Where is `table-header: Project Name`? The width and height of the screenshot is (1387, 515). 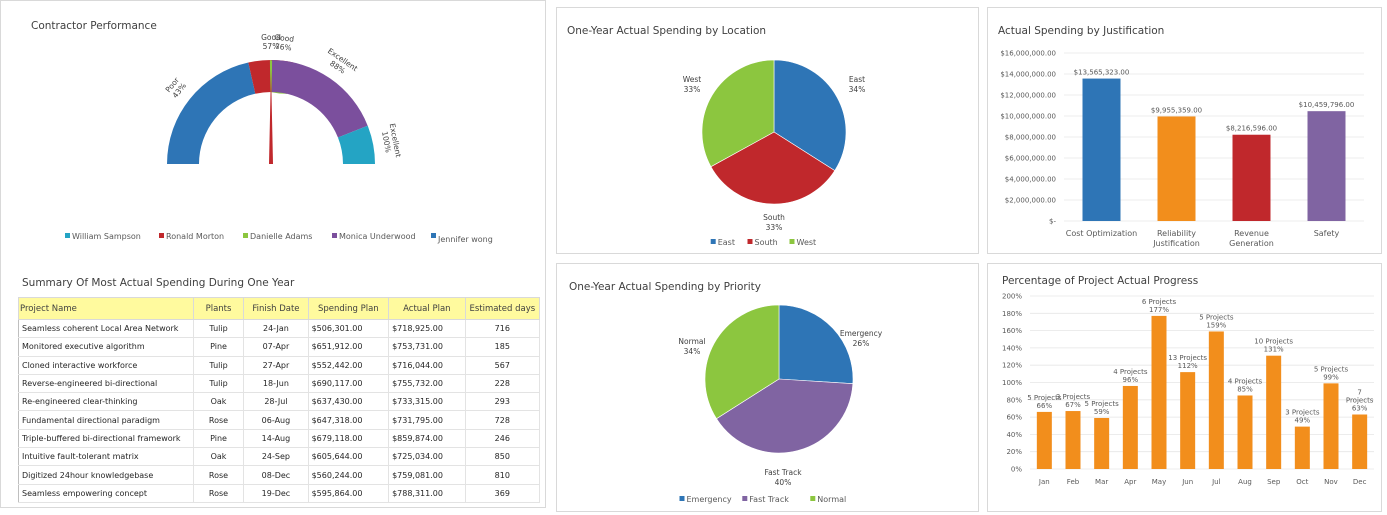 table-header: Project Name is located at coordinates (106, 308).